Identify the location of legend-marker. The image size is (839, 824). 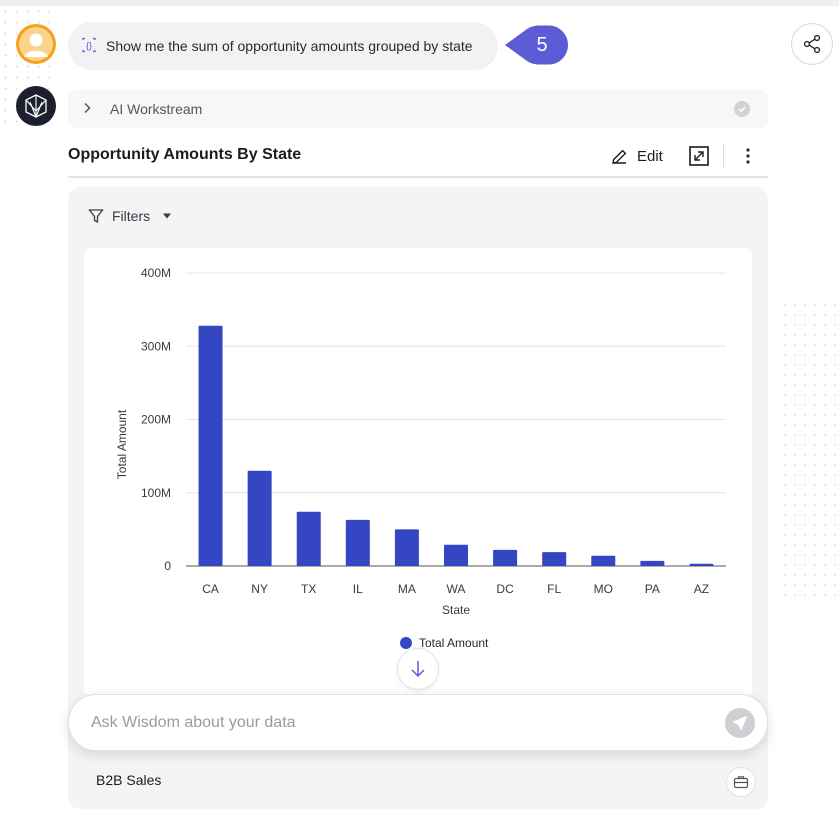
(406, 643).